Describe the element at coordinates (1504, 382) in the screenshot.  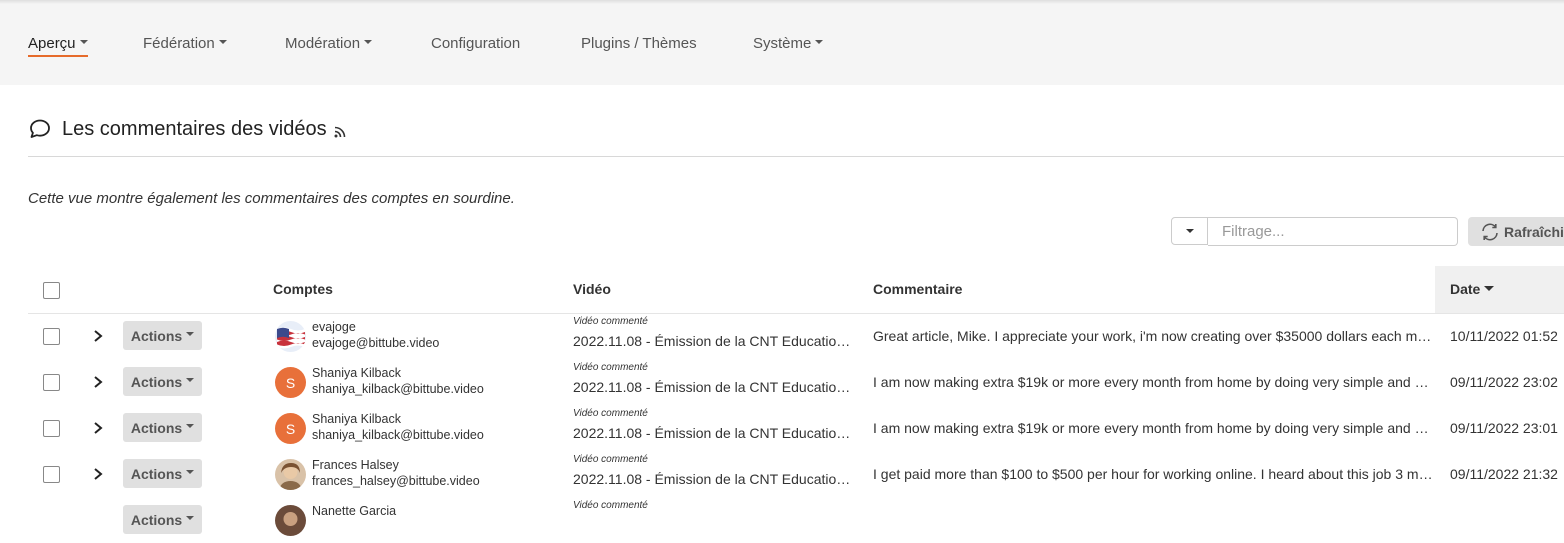
I see `comment-date: 09/11/2022 23:02` at that location.